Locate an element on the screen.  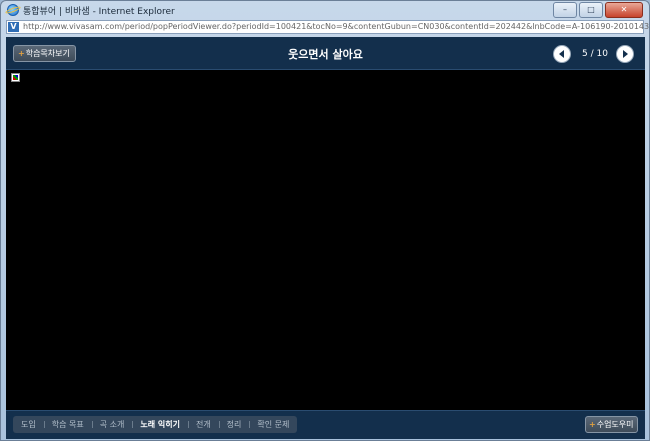
arrow-right-icon is located at coordinates (625, 54).